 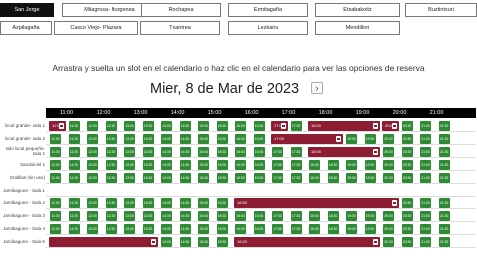 I want to click on location-tab-azpilaga-a: Azpilagaña, so click(x=26, y=28).